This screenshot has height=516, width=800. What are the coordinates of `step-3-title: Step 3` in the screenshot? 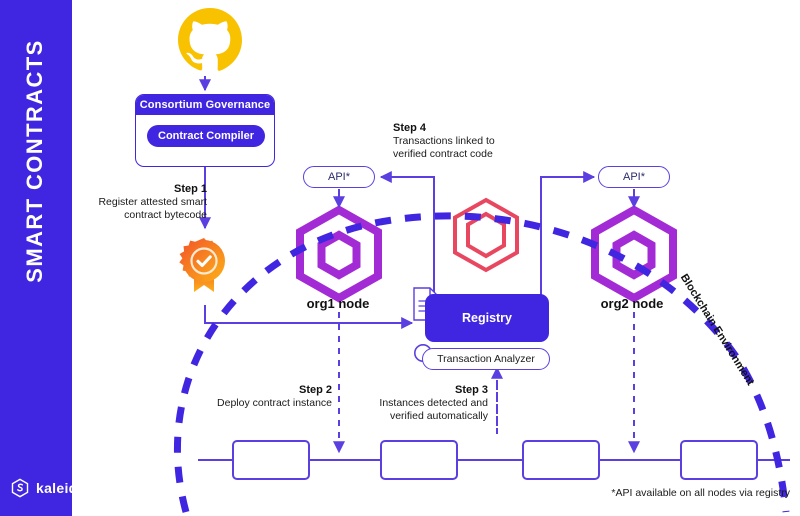 It's located at (471, 390).